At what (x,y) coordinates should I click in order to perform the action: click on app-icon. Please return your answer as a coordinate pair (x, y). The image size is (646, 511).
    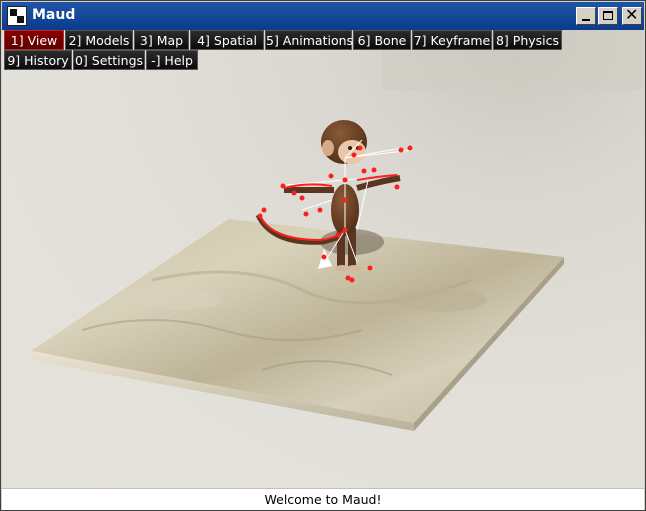
    Looking at the image, I should click on (17, 16).